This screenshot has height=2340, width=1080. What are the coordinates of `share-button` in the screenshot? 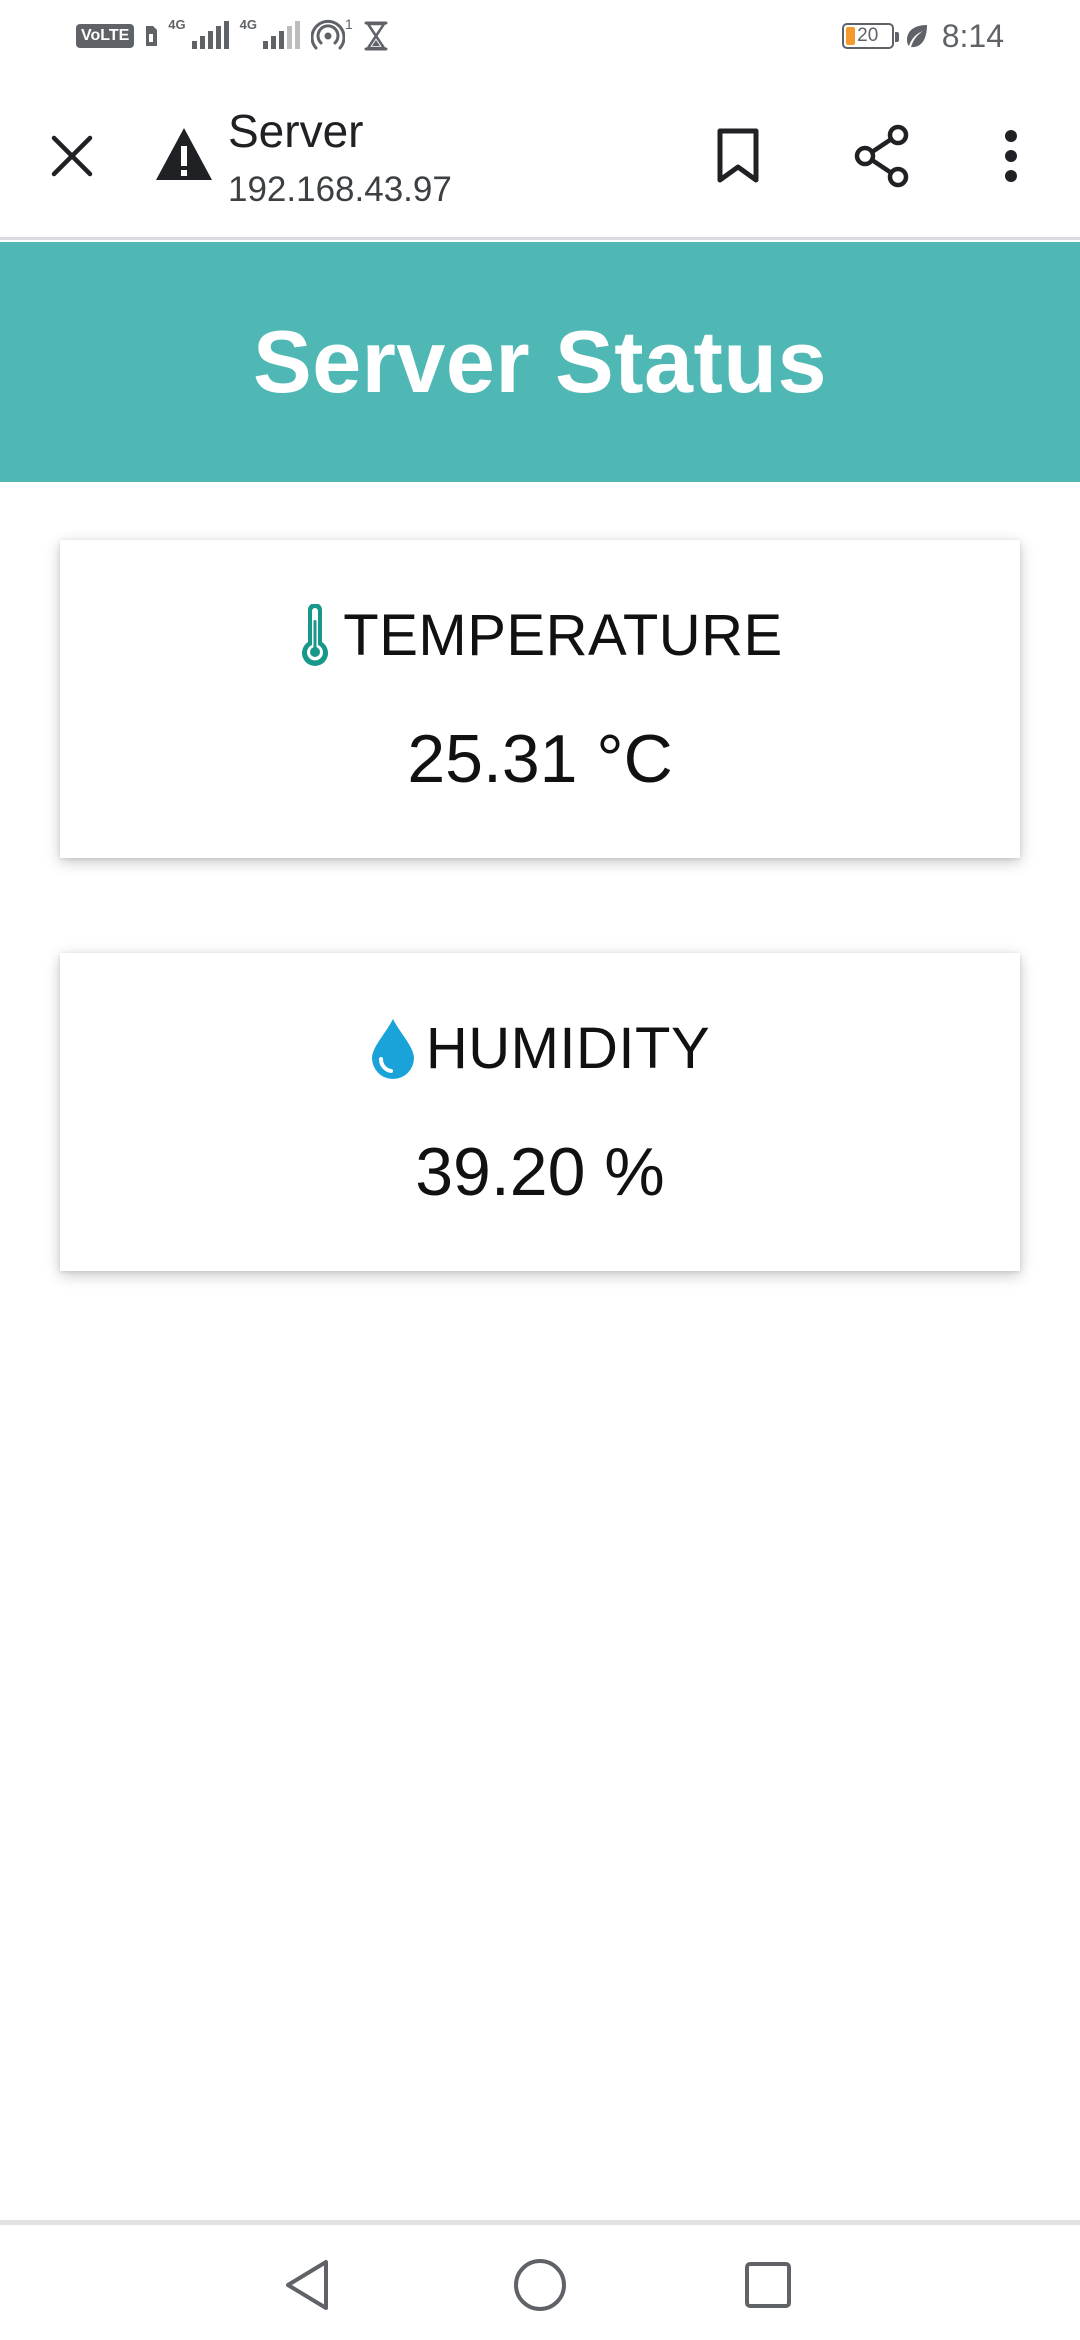 It's located at (882, 156).